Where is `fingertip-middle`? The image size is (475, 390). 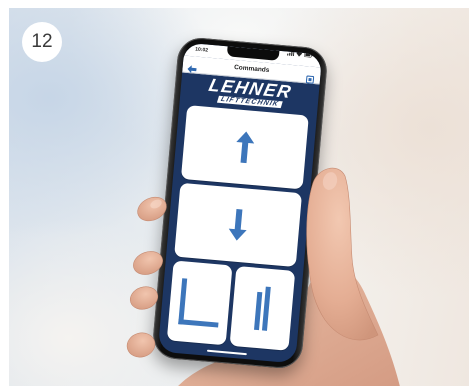
fingertip-middle is located at coordinates (148, 263).